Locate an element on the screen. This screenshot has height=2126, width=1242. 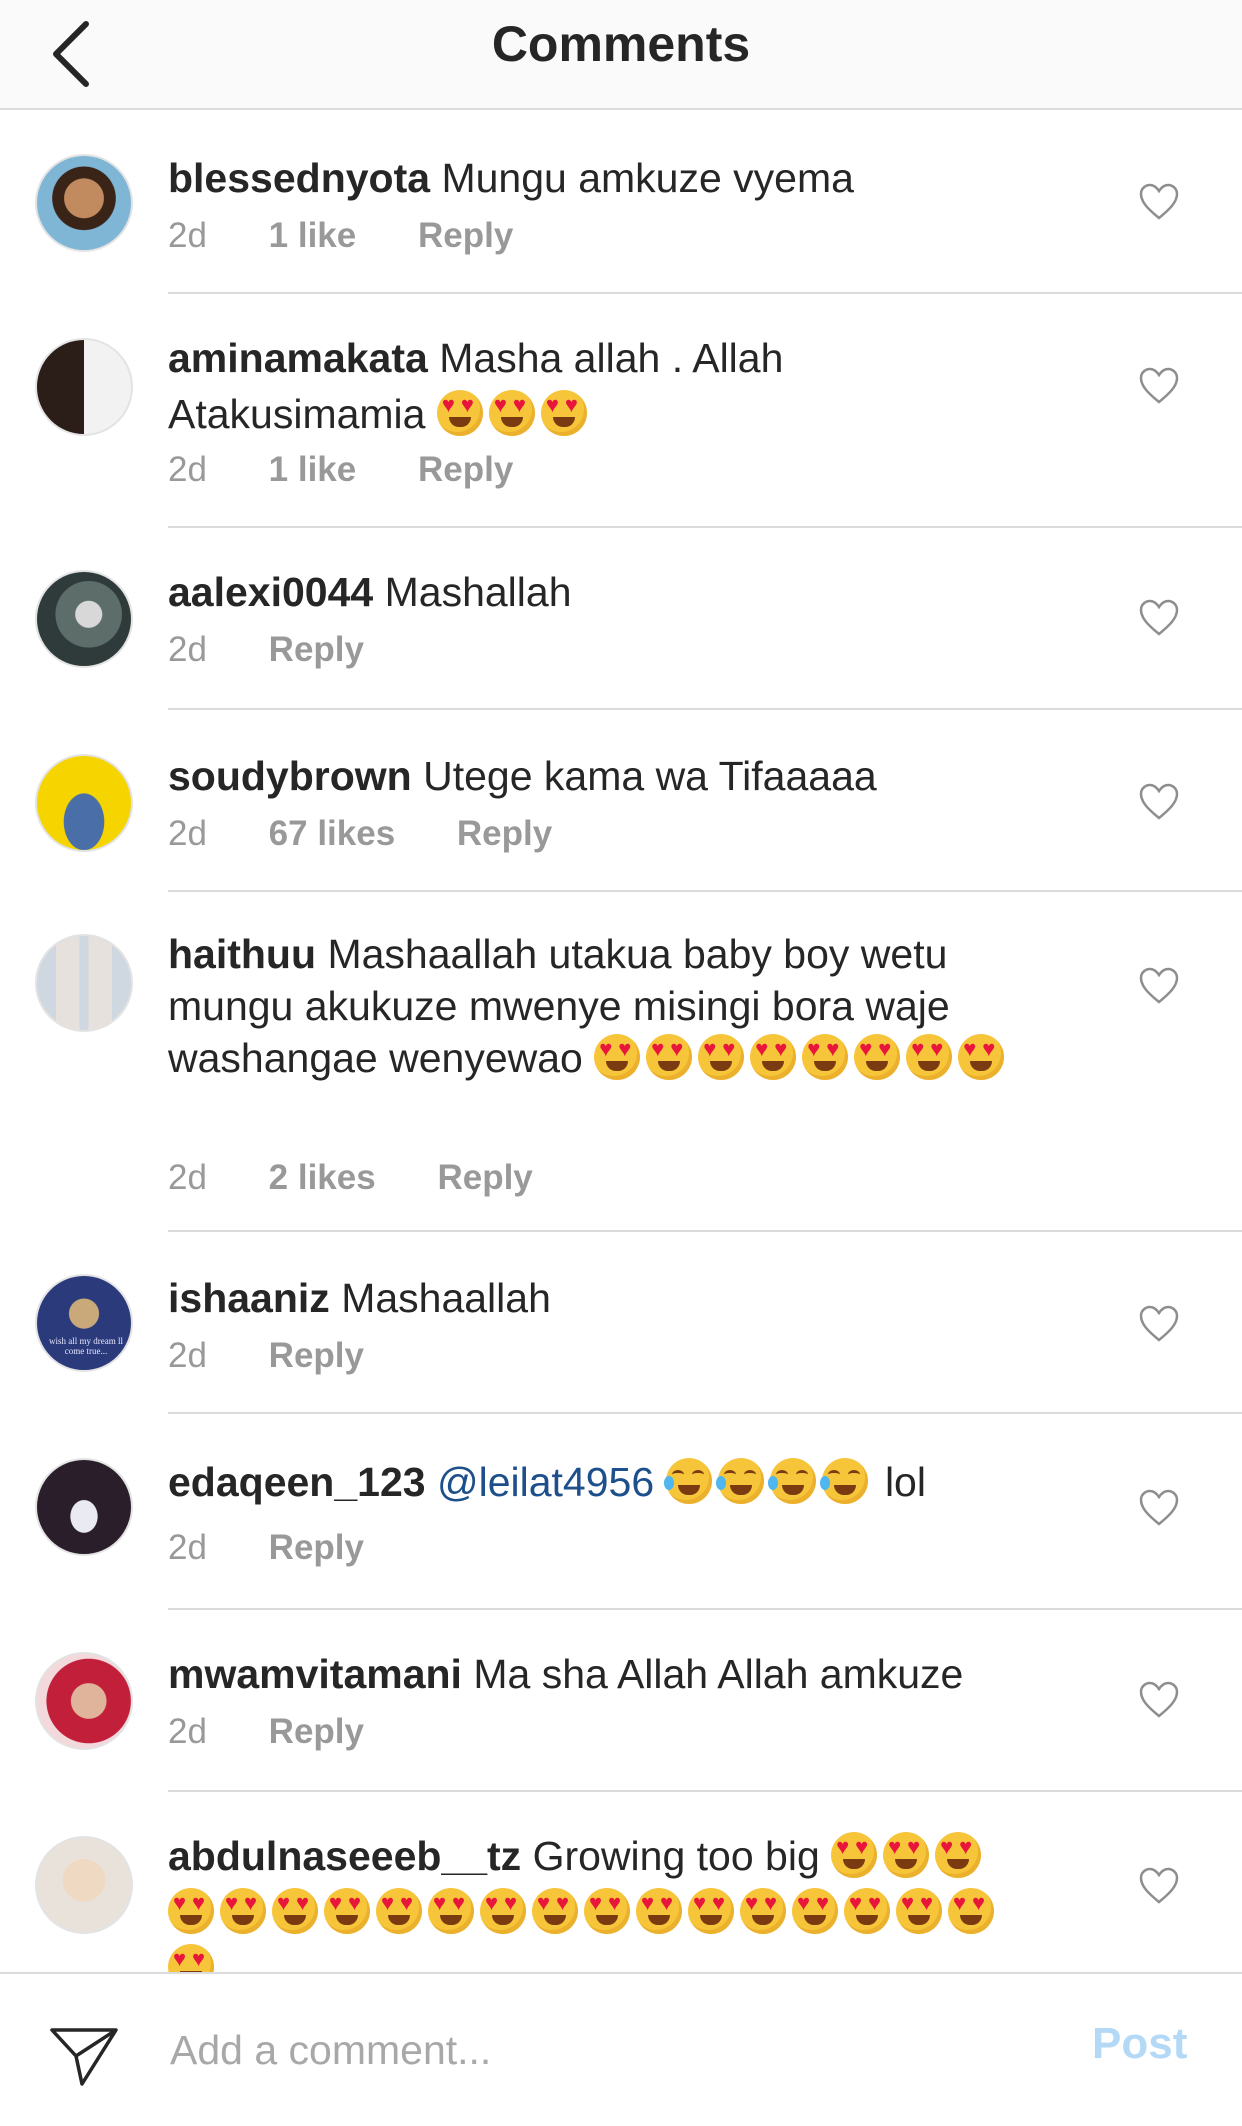
comment-body: Ma sha Allah Allah amkuze is located at coordinates (718, 1674).